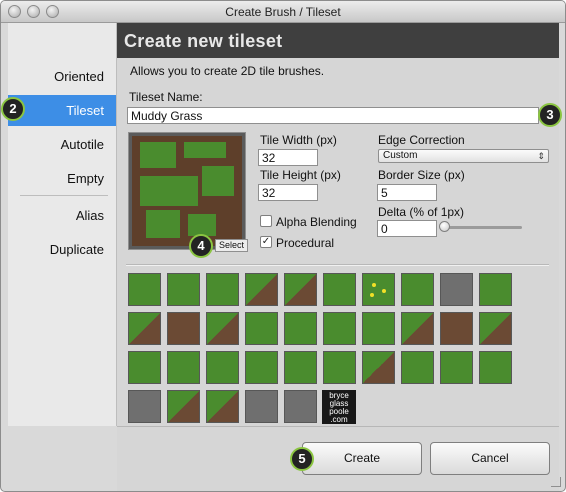 This screenshot has height=492, width=566. What do you see at coordinates (13, 109) in the screenshot?
I see `callout-badge-2: 2` at bounding box center [13, 109].